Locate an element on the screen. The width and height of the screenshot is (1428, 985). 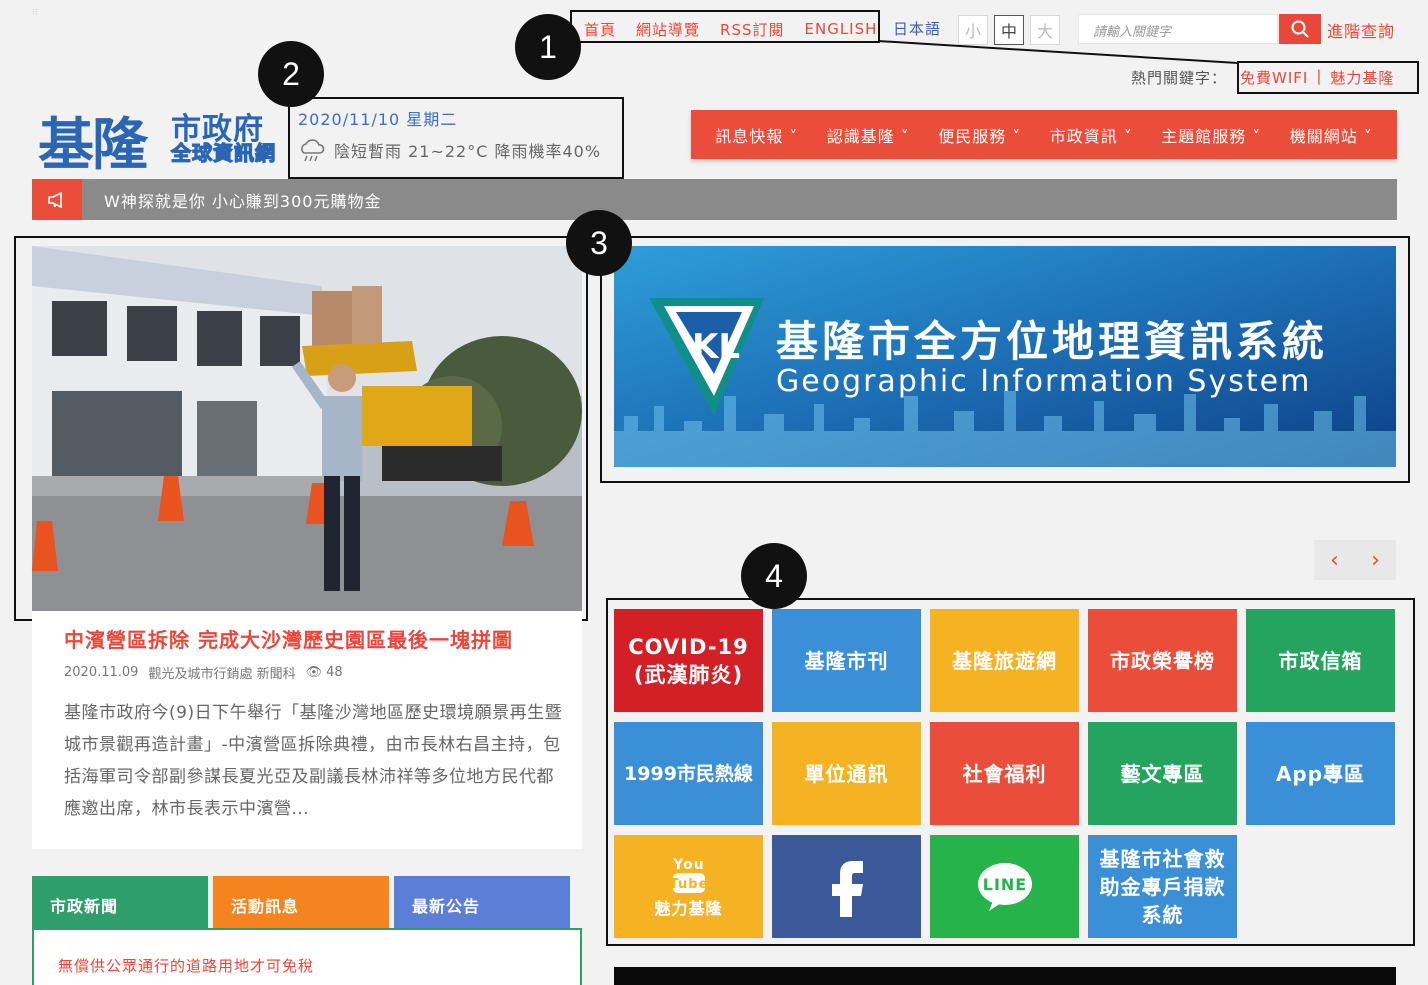
tile-welfare-label: 社會福利 is located at coordinates (1004, 773).